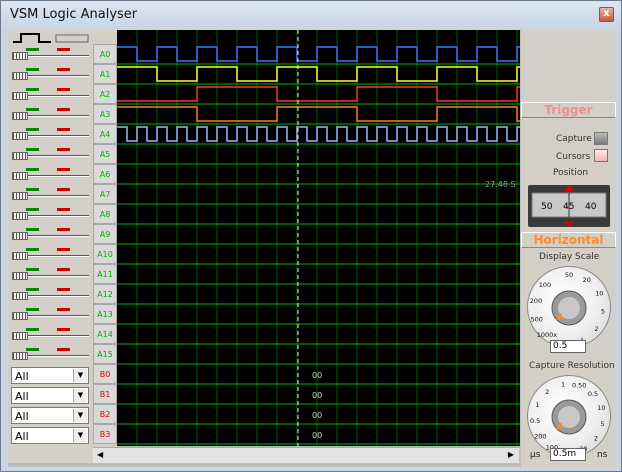 The image size is (622, 472). Describe the element at coordinates (105, 354) in the screenshot. I see `channel-label-a15: A15` at that location.